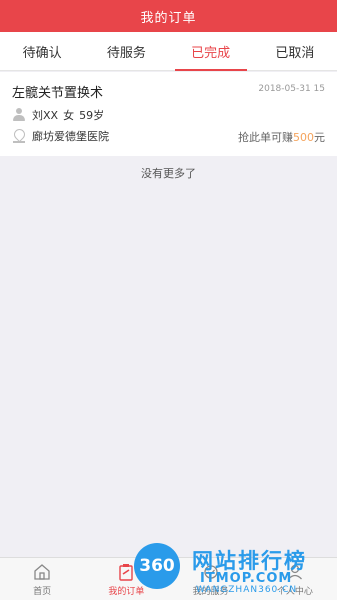  I want to click on tabbar-services: 我的服务, so click(211, 579).